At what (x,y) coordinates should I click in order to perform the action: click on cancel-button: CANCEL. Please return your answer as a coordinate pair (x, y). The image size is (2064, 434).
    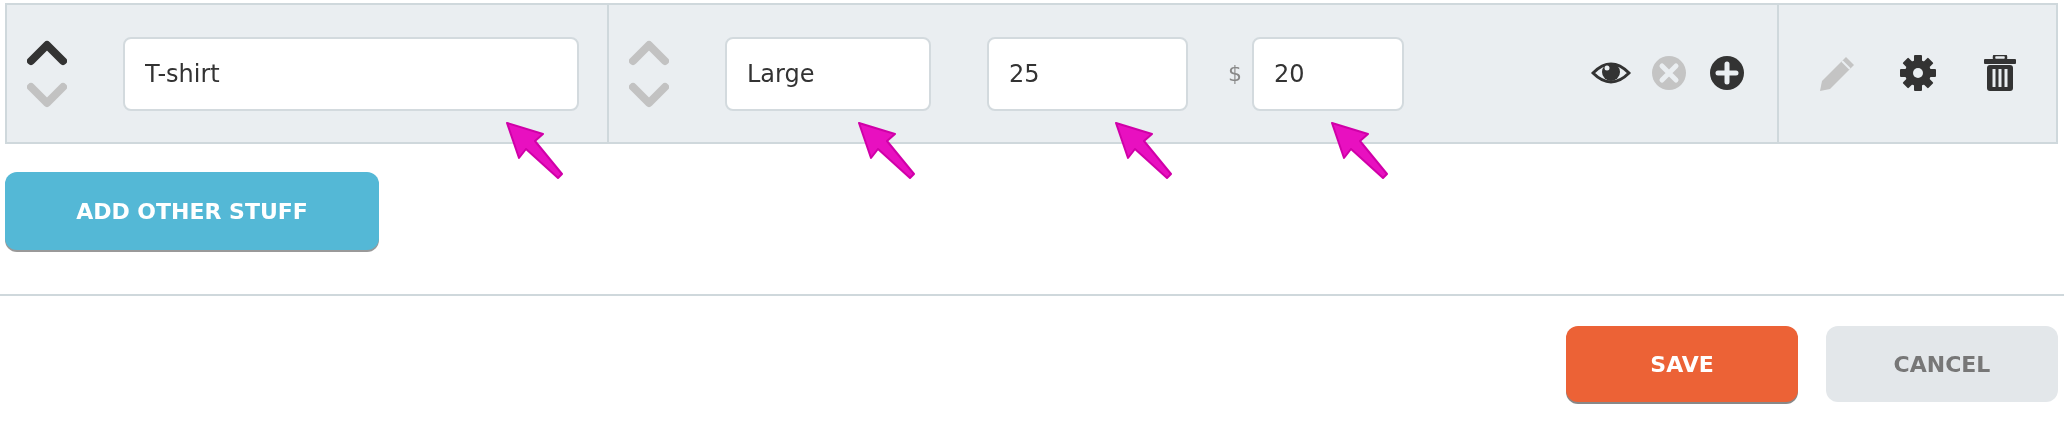
    Looking at the image, I should click on (1942, 364).